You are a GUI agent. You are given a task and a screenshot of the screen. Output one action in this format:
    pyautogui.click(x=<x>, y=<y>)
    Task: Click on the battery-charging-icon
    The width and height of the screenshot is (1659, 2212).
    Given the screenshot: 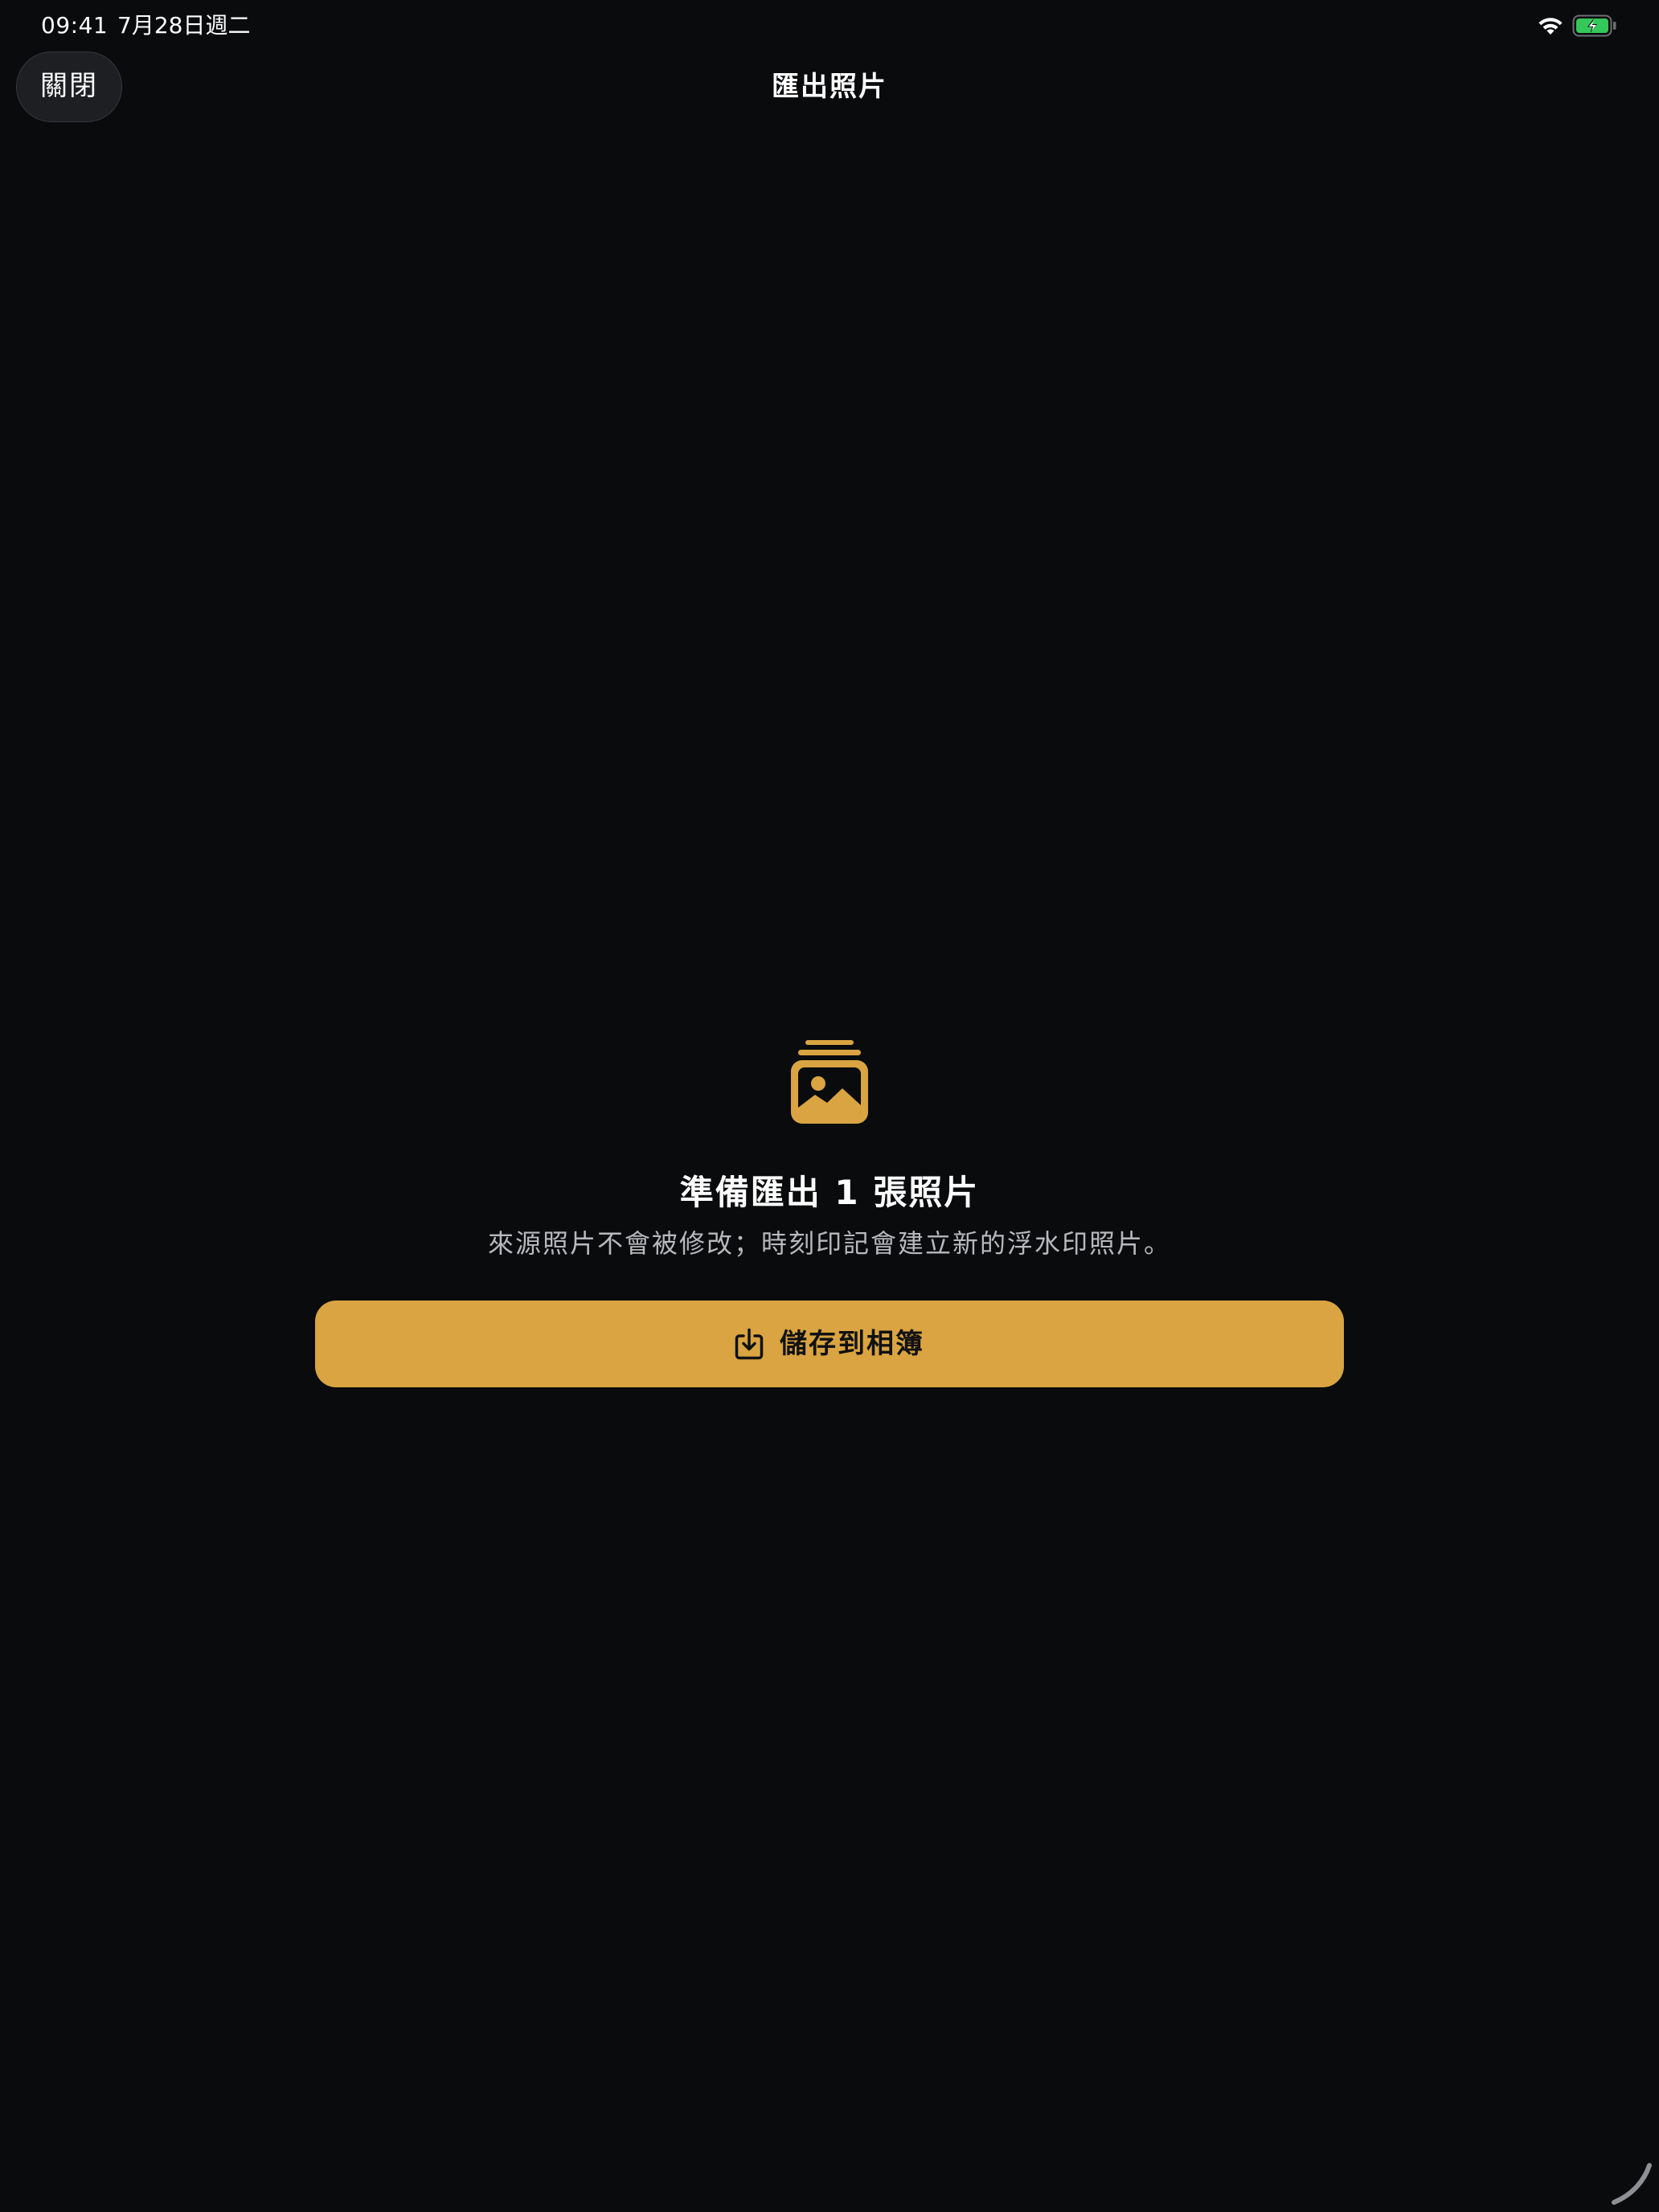 What is the action you would take?
    pyautogui.click(x=1594, y=25)
    